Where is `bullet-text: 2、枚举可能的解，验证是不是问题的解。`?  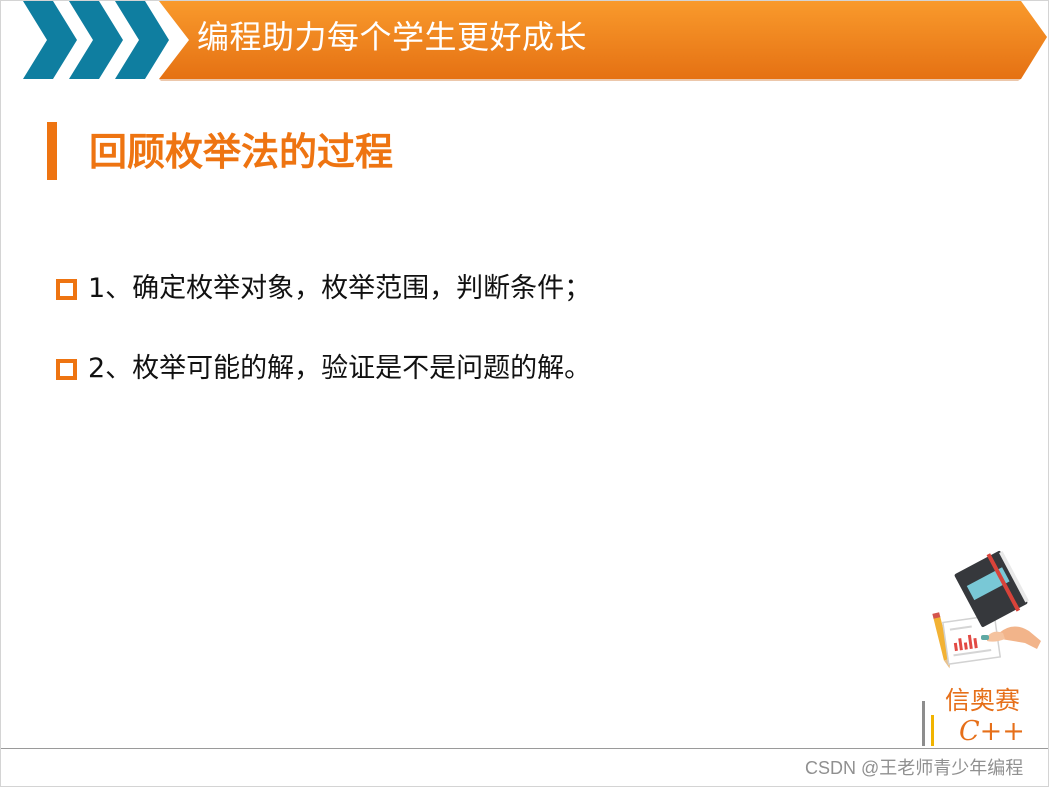
bullet-text: 2、枚举可能的解，验证是不是问题的解。 is located at coordinates (340, 368).